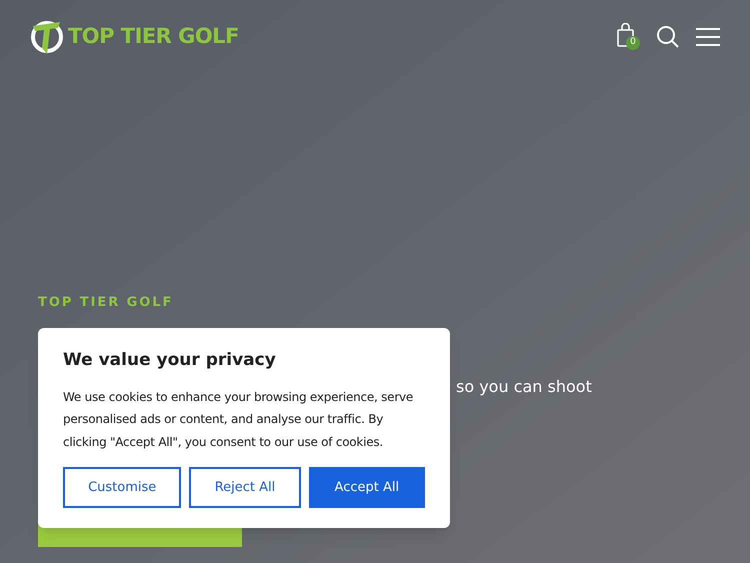 The width and height of the screenshot is (750, 563). What do you see at coordinates (153, 37) in the screenshot?
I see `logo-text: TOP TIER GOLF` at bounding box center [153, 37].